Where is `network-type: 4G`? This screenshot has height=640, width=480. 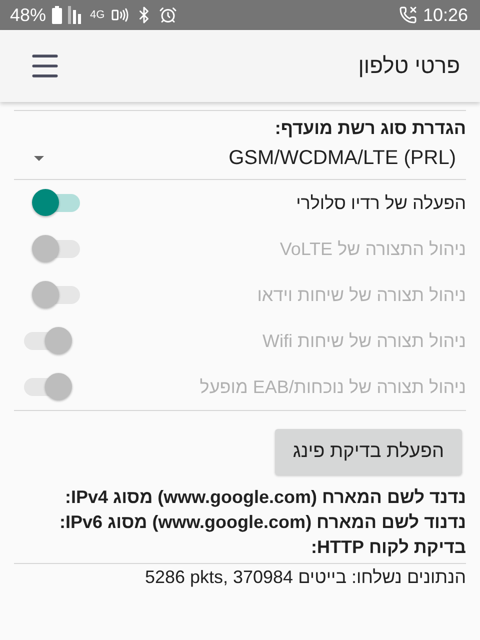 network-type: 4G is located at coordinates (97, 15).